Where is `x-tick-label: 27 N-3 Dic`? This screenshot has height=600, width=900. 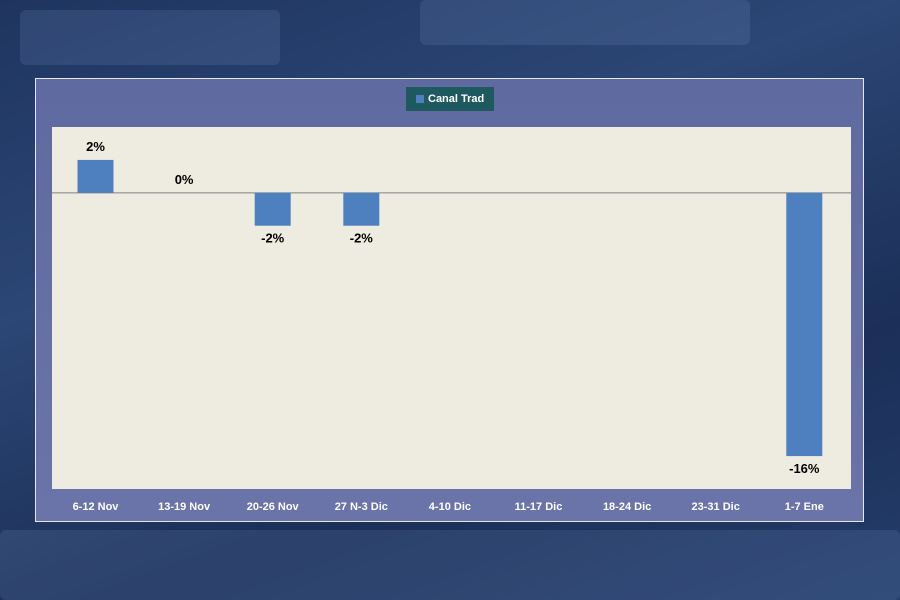
x-tick-label: 27 N-3 Dic is located at coordinates (361, 507).